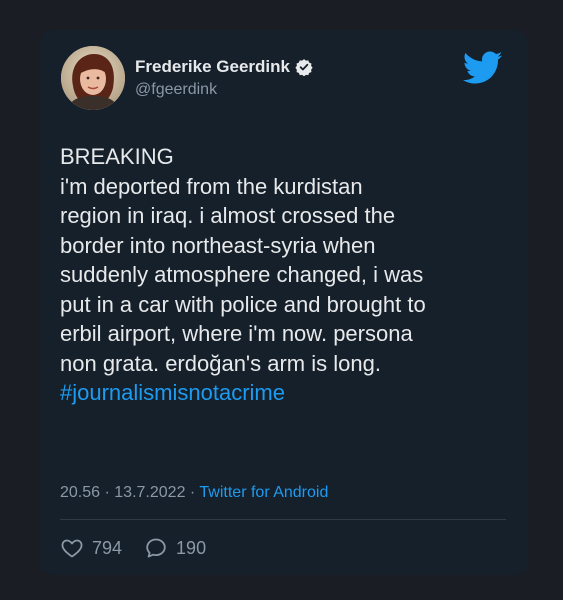 This screenshot has width=563, height=600. Describe the element at coordinates (149, 492) in the screenshot. I see `tweet-date: 13.7.2022` at that location.